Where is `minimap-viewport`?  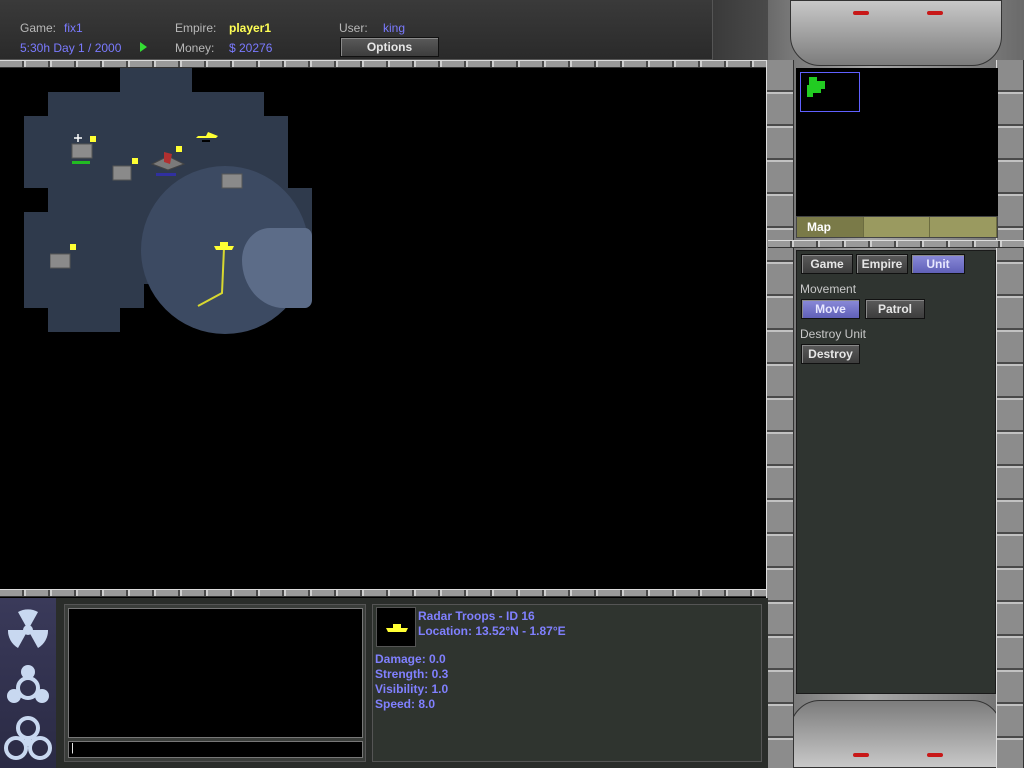 minimap-viewport is located at coordinates (830, 92).